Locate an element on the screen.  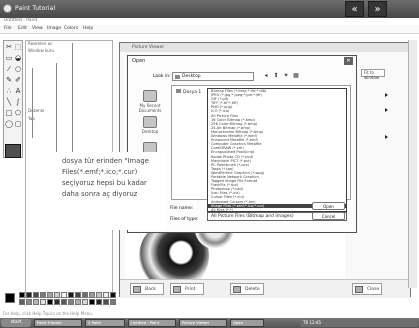
title-bar: Paint Tutorial « » is located at coordinates (209, 9).